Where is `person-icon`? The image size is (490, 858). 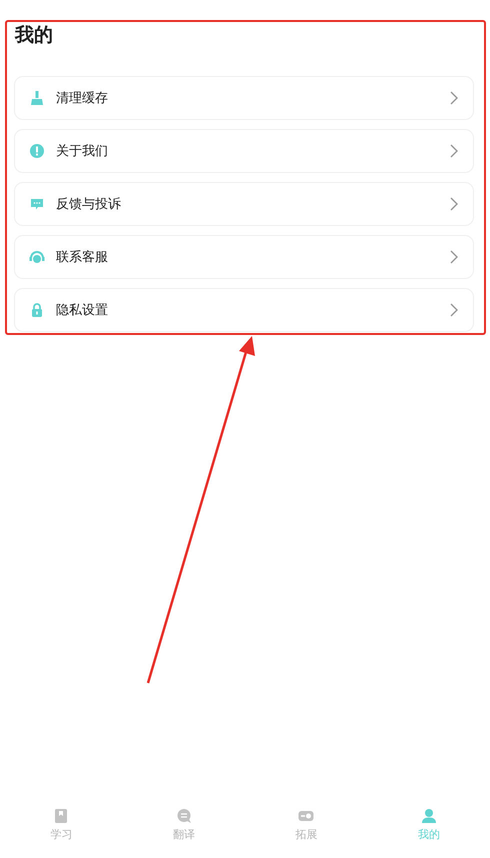
person-icon is located at coordinates (428, 816).